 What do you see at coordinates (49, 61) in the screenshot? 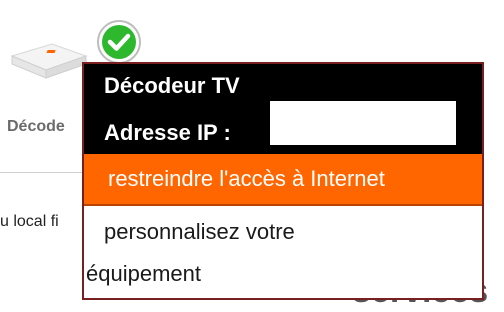
I see `tv-decoder-icon` at bounding box center [49, 61].